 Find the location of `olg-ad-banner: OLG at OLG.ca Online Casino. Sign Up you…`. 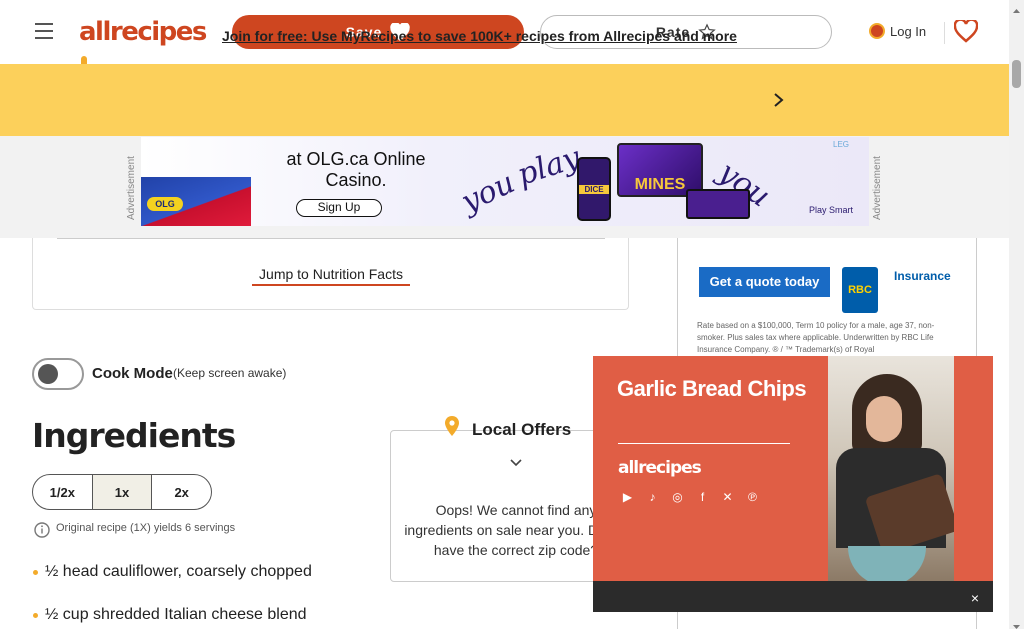

olg-ad-banner: OLG at OLG.ca Online Casino. Sign Up you… is located at coordinates (505, 181).